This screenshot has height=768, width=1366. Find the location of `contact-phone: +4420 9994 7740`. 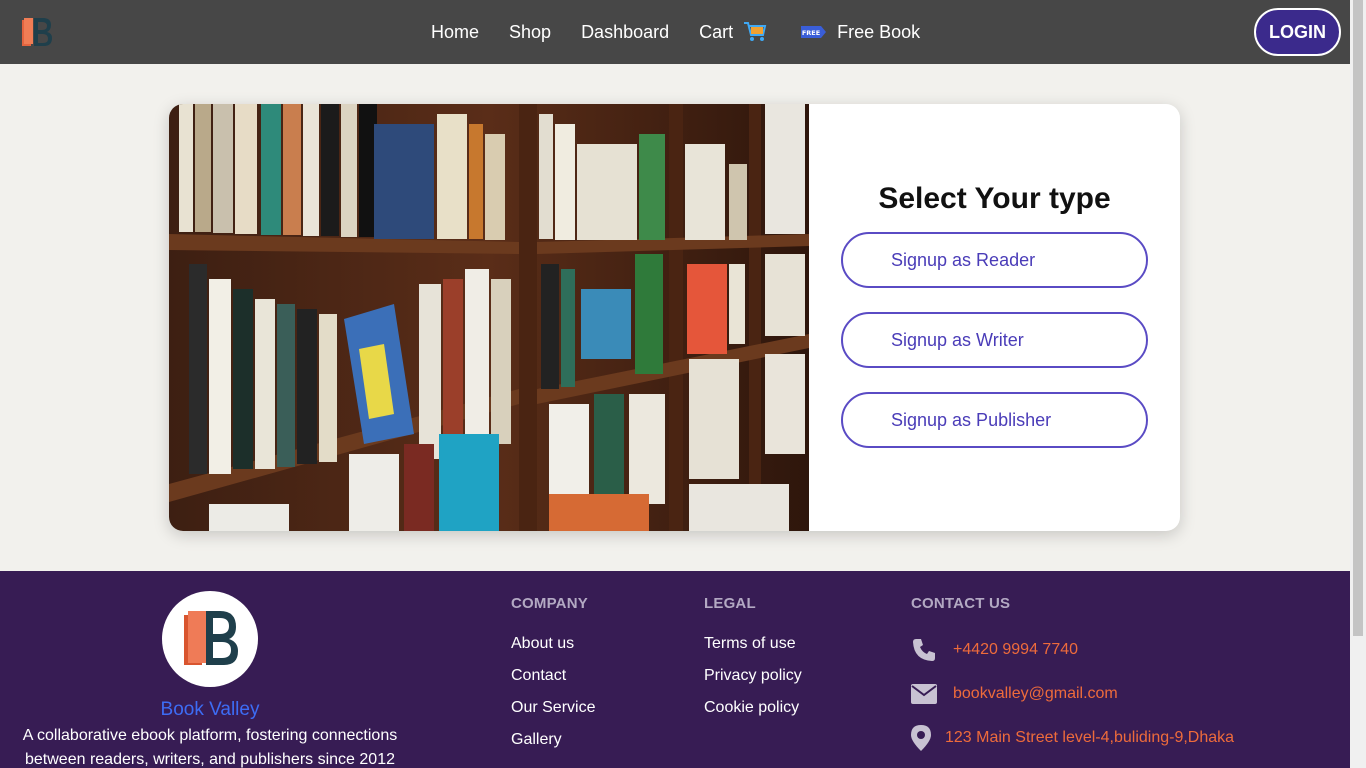

contact-phone: +4420 9994 7740 is located at coordinates (1015, 650).